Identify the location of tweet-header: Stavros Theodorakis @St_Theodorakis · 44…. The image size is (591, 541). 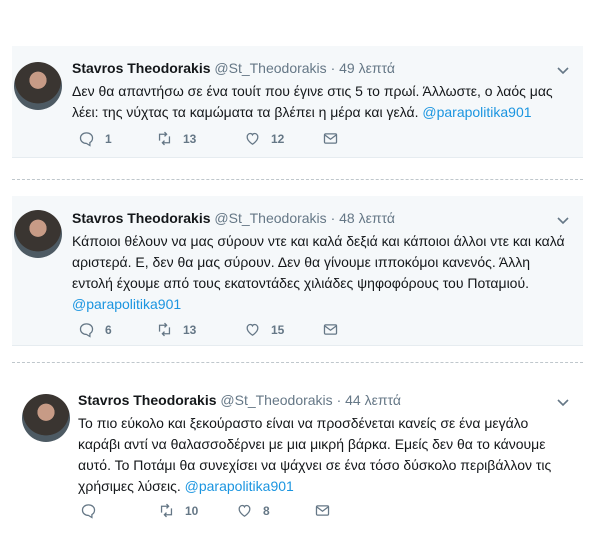
(239, 400).